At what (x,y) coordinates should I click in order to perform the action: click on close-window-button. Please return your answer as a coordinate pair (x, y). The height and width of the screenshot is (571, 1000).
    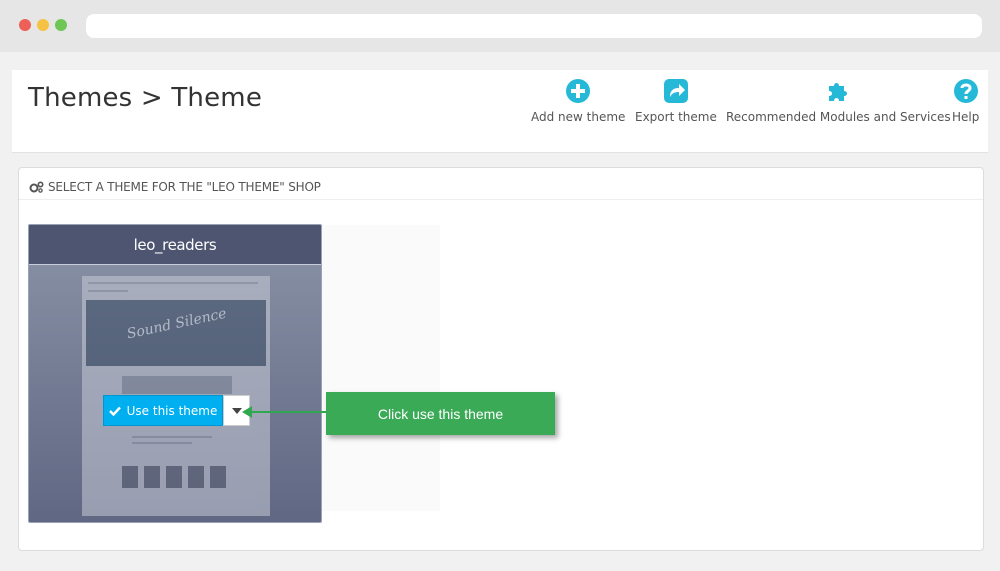
    Looking at the image, I should click on (25, 25).